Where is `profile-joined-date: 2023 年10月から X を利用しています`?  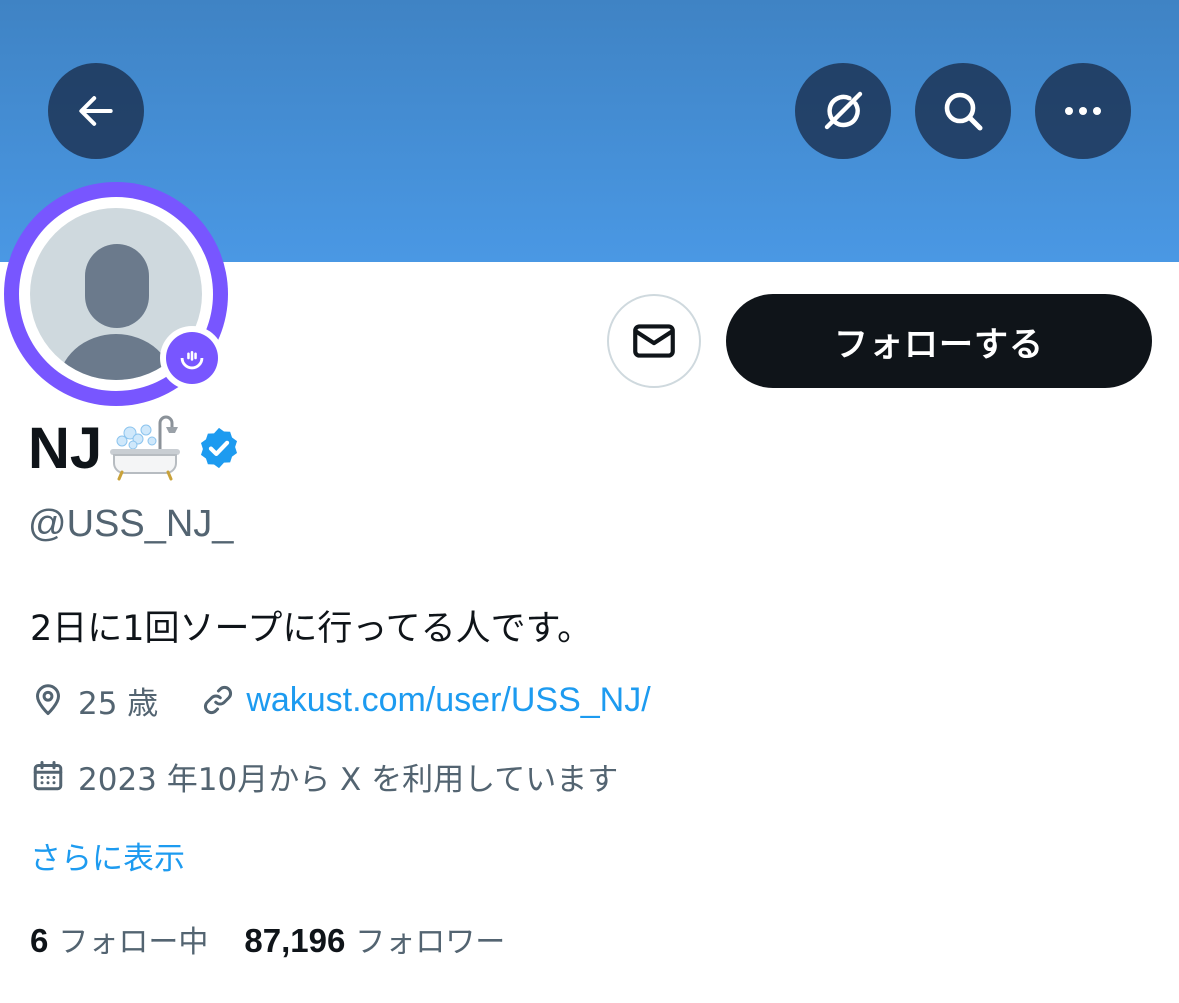
profile-joined-date: 2023 年10月から X を利用しています is located at coordinates (348, 779).